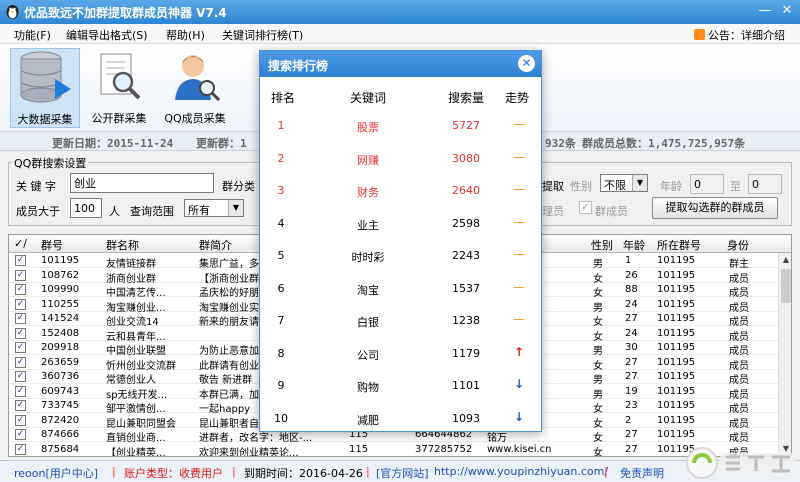 The height and width of the screenshot is (482, 800). I want to click on ranking-row: 6 淘宝 1537 —, so click(400, 290).